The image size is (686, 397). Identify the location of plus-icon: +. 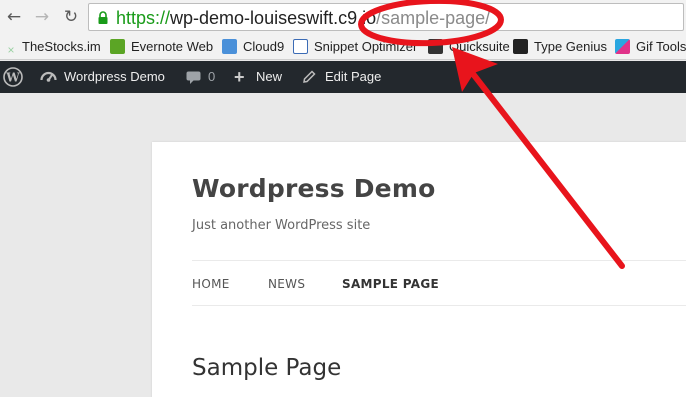
(239, 77).